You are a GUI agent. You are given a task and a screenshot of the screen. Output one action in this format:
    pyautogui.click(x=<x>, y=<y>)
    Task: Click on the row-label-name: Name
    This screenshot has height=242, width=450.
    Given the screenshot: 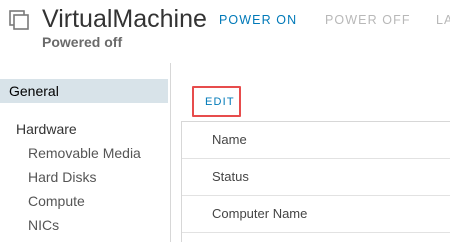 What is the action you would take?
    pyautogui.click(x=229, y=139)
    